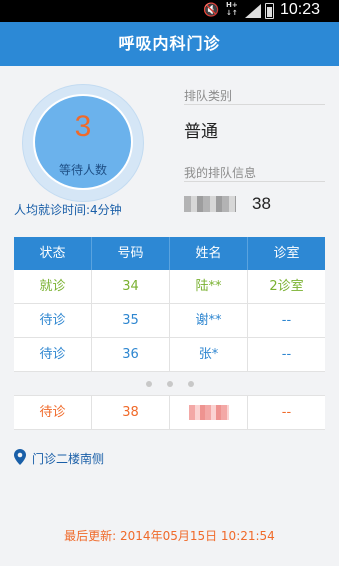 The width and height of the screenshot is (339, 566). I want to click on table-header: 状态 号码 姓名 诊室, so click(169, 253).